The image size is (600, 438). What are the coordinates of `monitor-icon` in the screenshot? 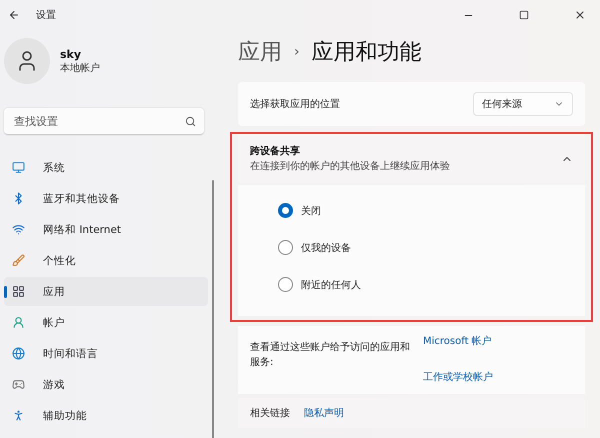 It's located at (18, 167).